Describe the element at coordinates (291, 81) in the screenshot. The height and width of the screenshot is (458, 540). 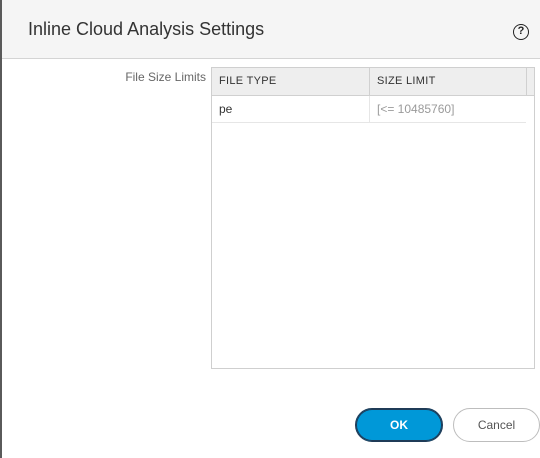
I see `column-header-file-type: FILE TYPE` at that location.